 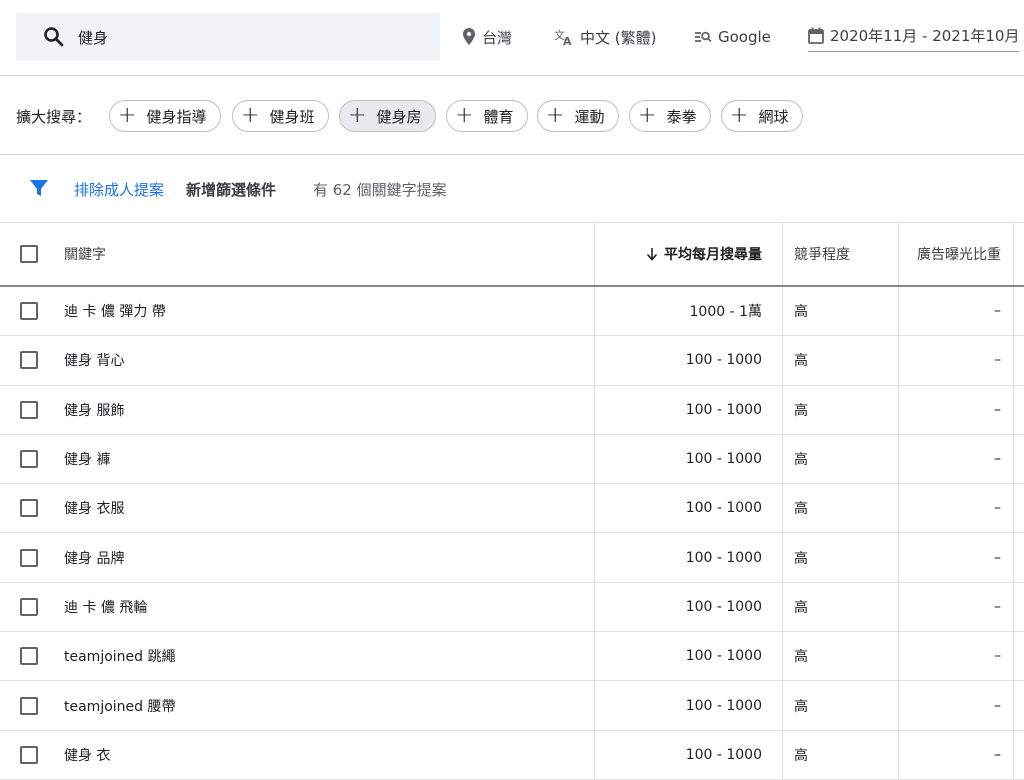 I want to click on network-filter: Google, so click(x=732, y=37).